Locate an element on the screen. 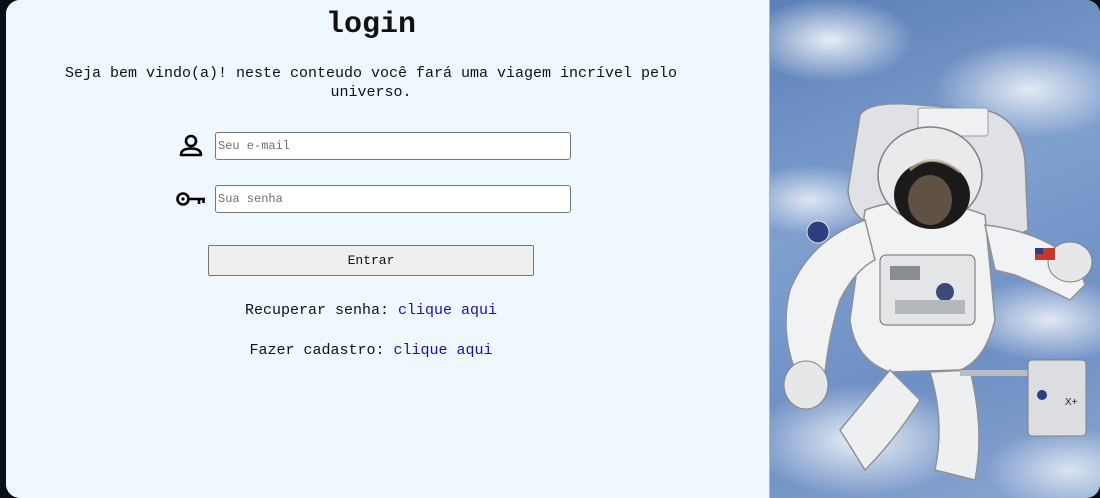 Image resolution: width=1100 pixels, height=498 pixels. page-title: login is located at coordinates (370, 25).